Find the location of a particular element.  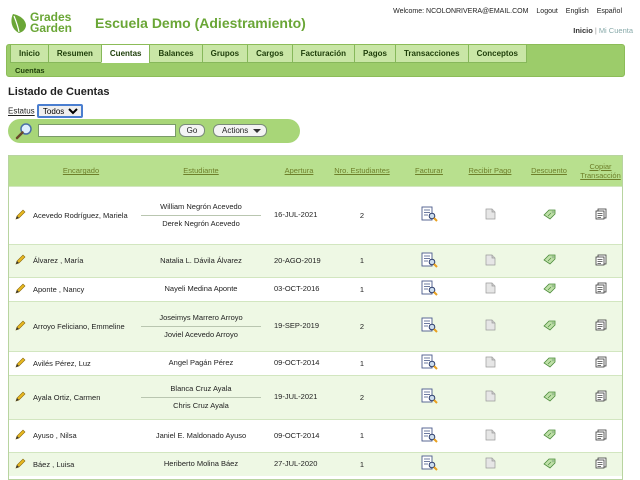

status-select: Todos is located at coordinates (59, 111).